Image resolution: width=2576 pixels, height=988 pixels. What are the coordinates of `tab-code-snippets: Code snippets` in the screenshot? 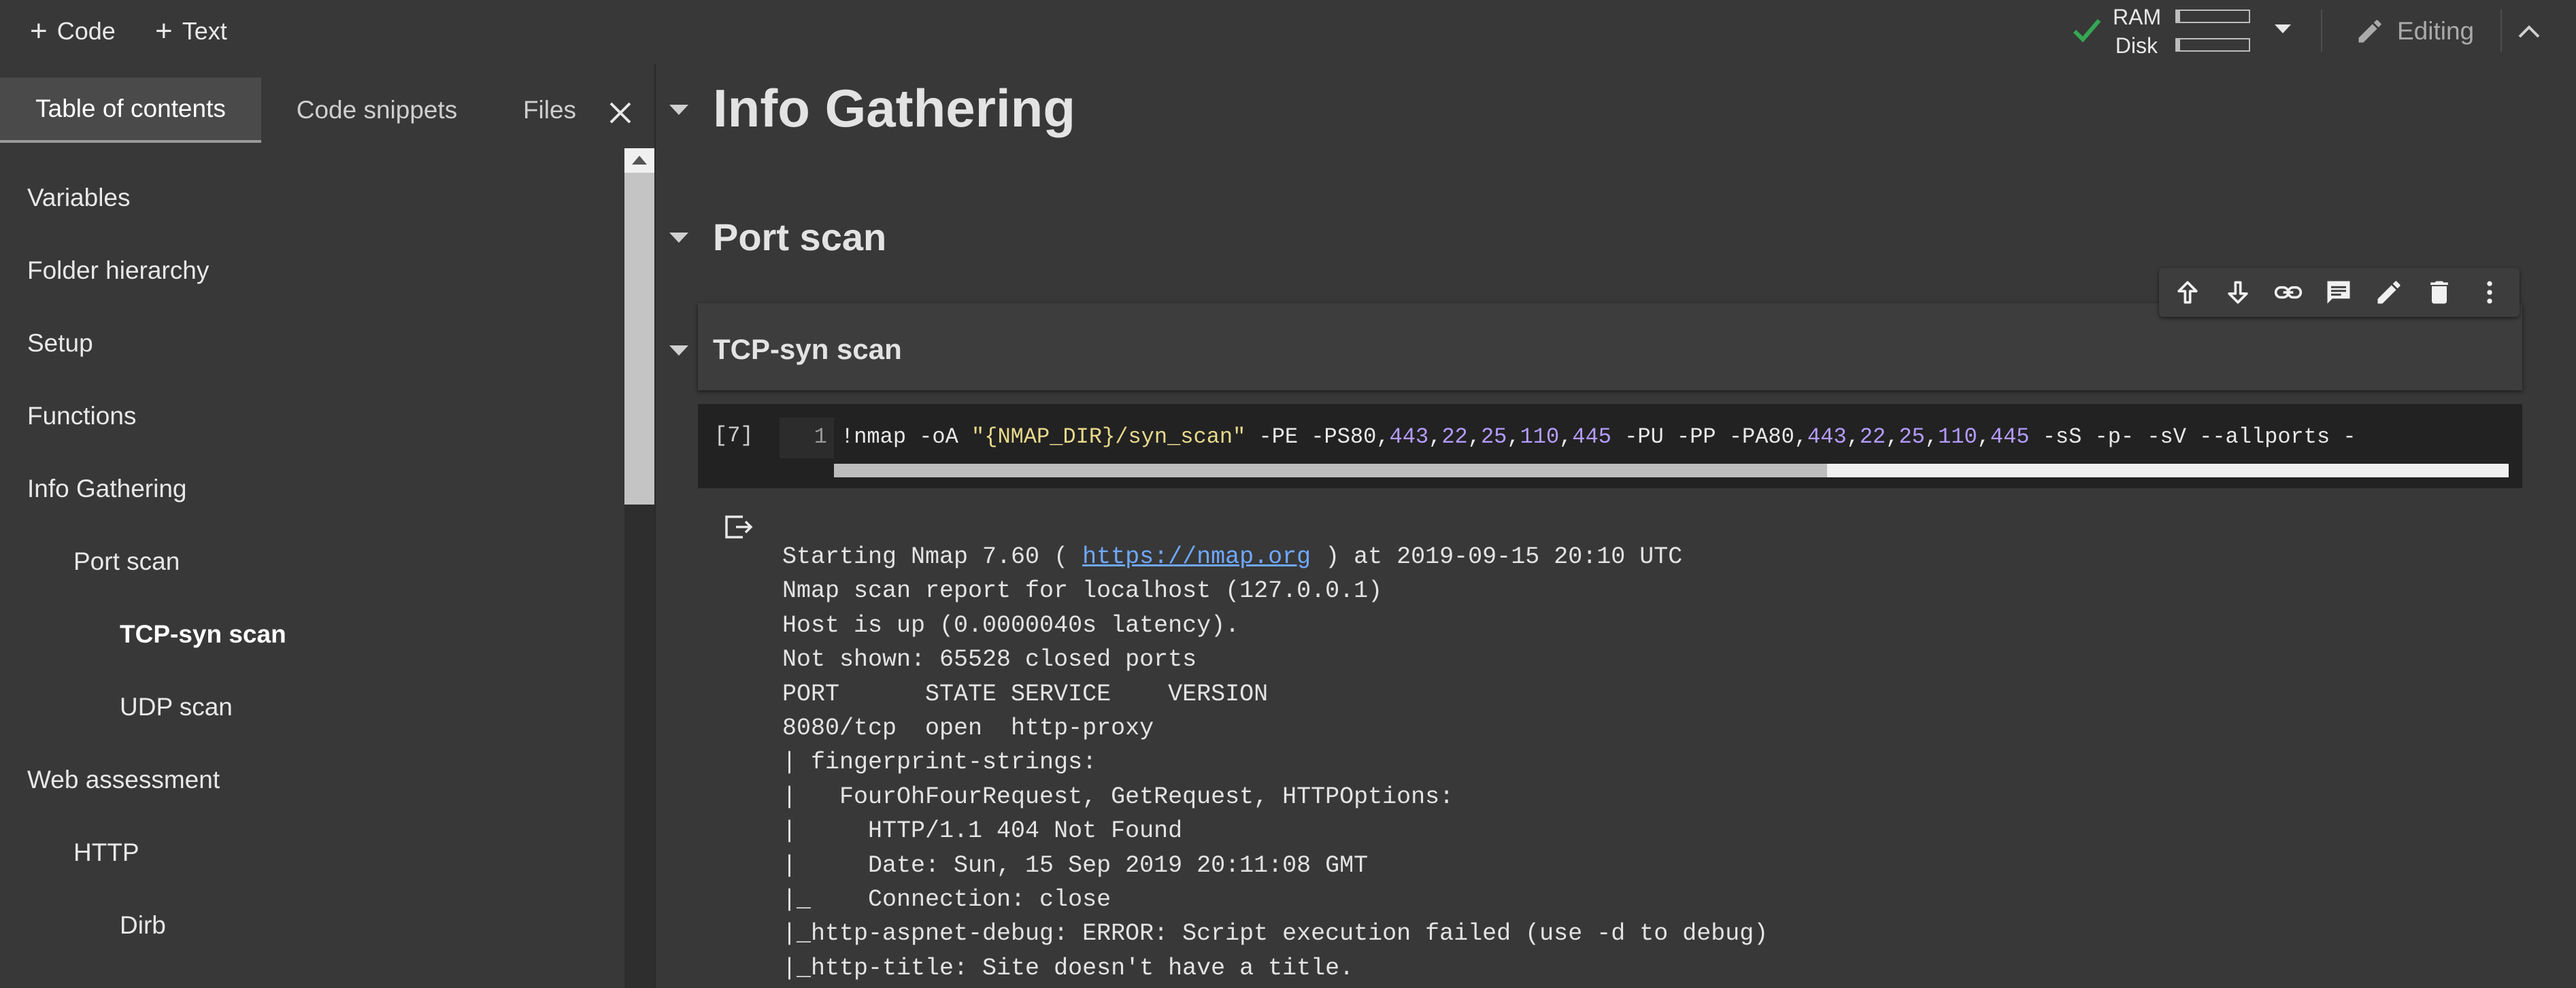 It's located at (376, 110).